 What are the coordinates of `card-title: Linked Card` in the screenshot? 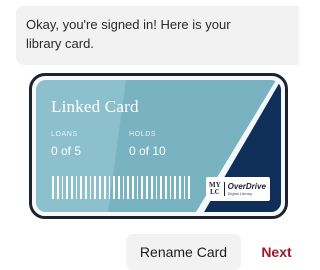 It's located at (95, 106).